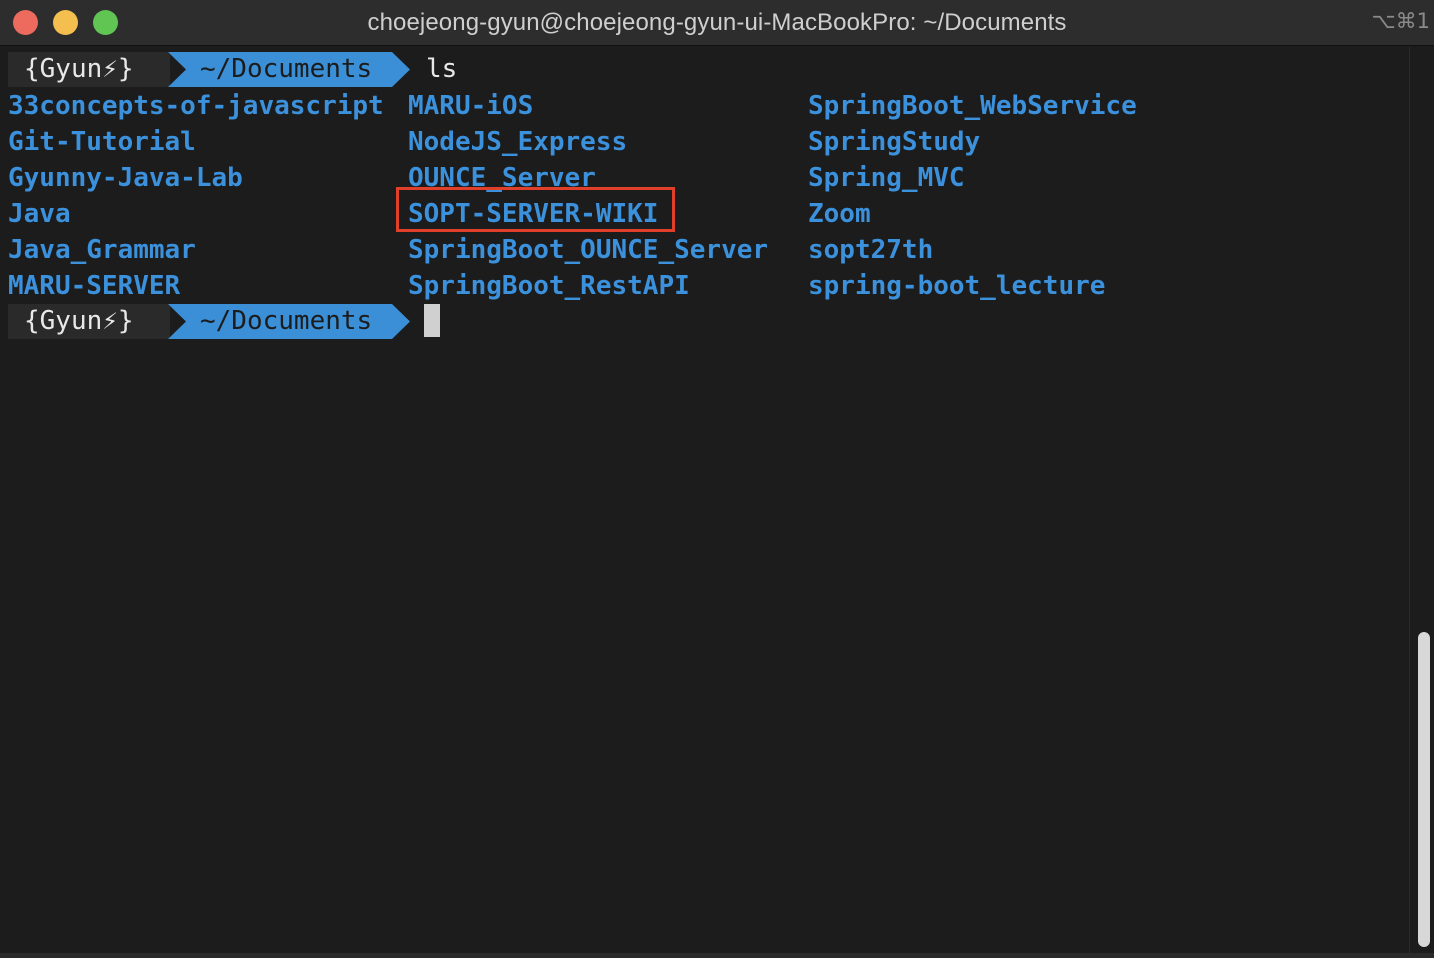 The height and width of the screenshot is (958, 1434). Describe the element at coordinates (839, 214) in the screenshot. I see `dir-entry: Zoom` at that location.